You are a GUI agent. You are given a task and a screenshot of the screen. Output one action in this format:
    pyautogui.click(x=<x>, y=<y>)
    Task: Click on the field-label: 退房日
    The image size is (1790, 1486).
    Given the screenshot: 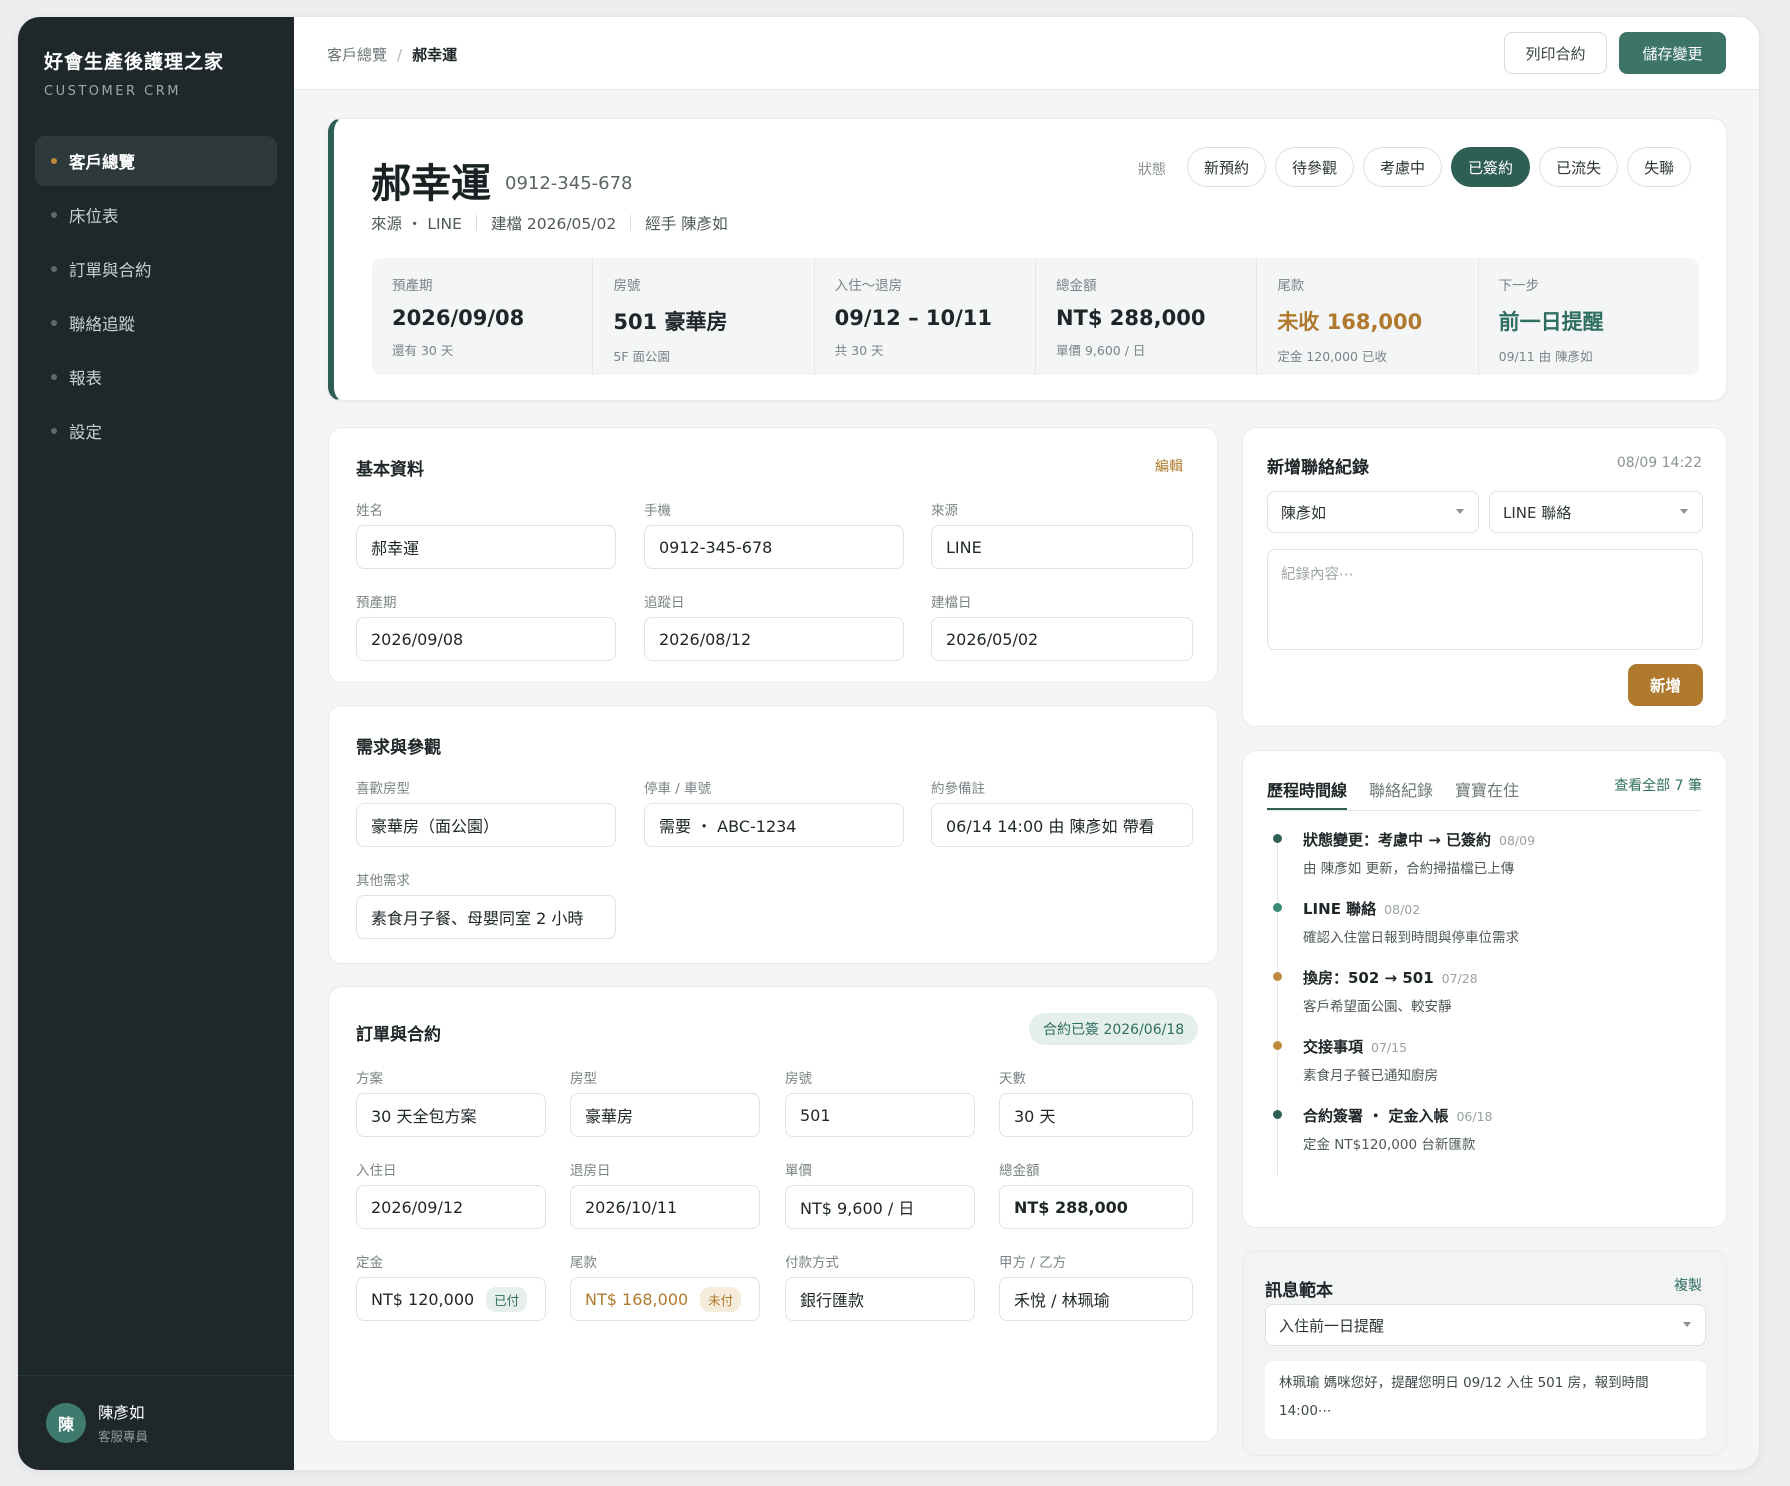 What is the action you would take?
    pyautogui.click(x=590, y=1171)
    